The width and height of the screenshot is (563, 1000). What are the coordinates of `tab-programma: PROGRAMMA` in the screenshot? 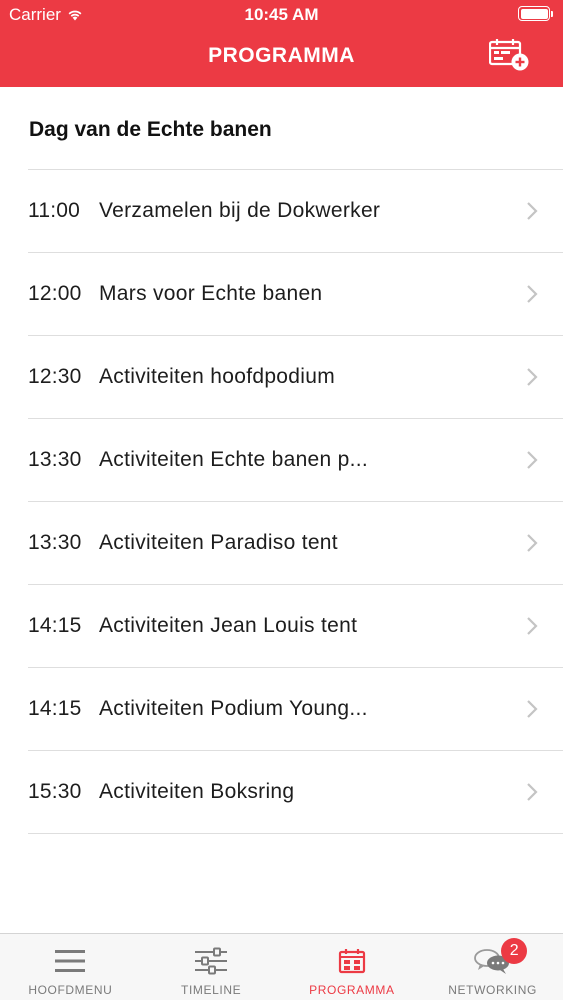 It's located at (352, 967).